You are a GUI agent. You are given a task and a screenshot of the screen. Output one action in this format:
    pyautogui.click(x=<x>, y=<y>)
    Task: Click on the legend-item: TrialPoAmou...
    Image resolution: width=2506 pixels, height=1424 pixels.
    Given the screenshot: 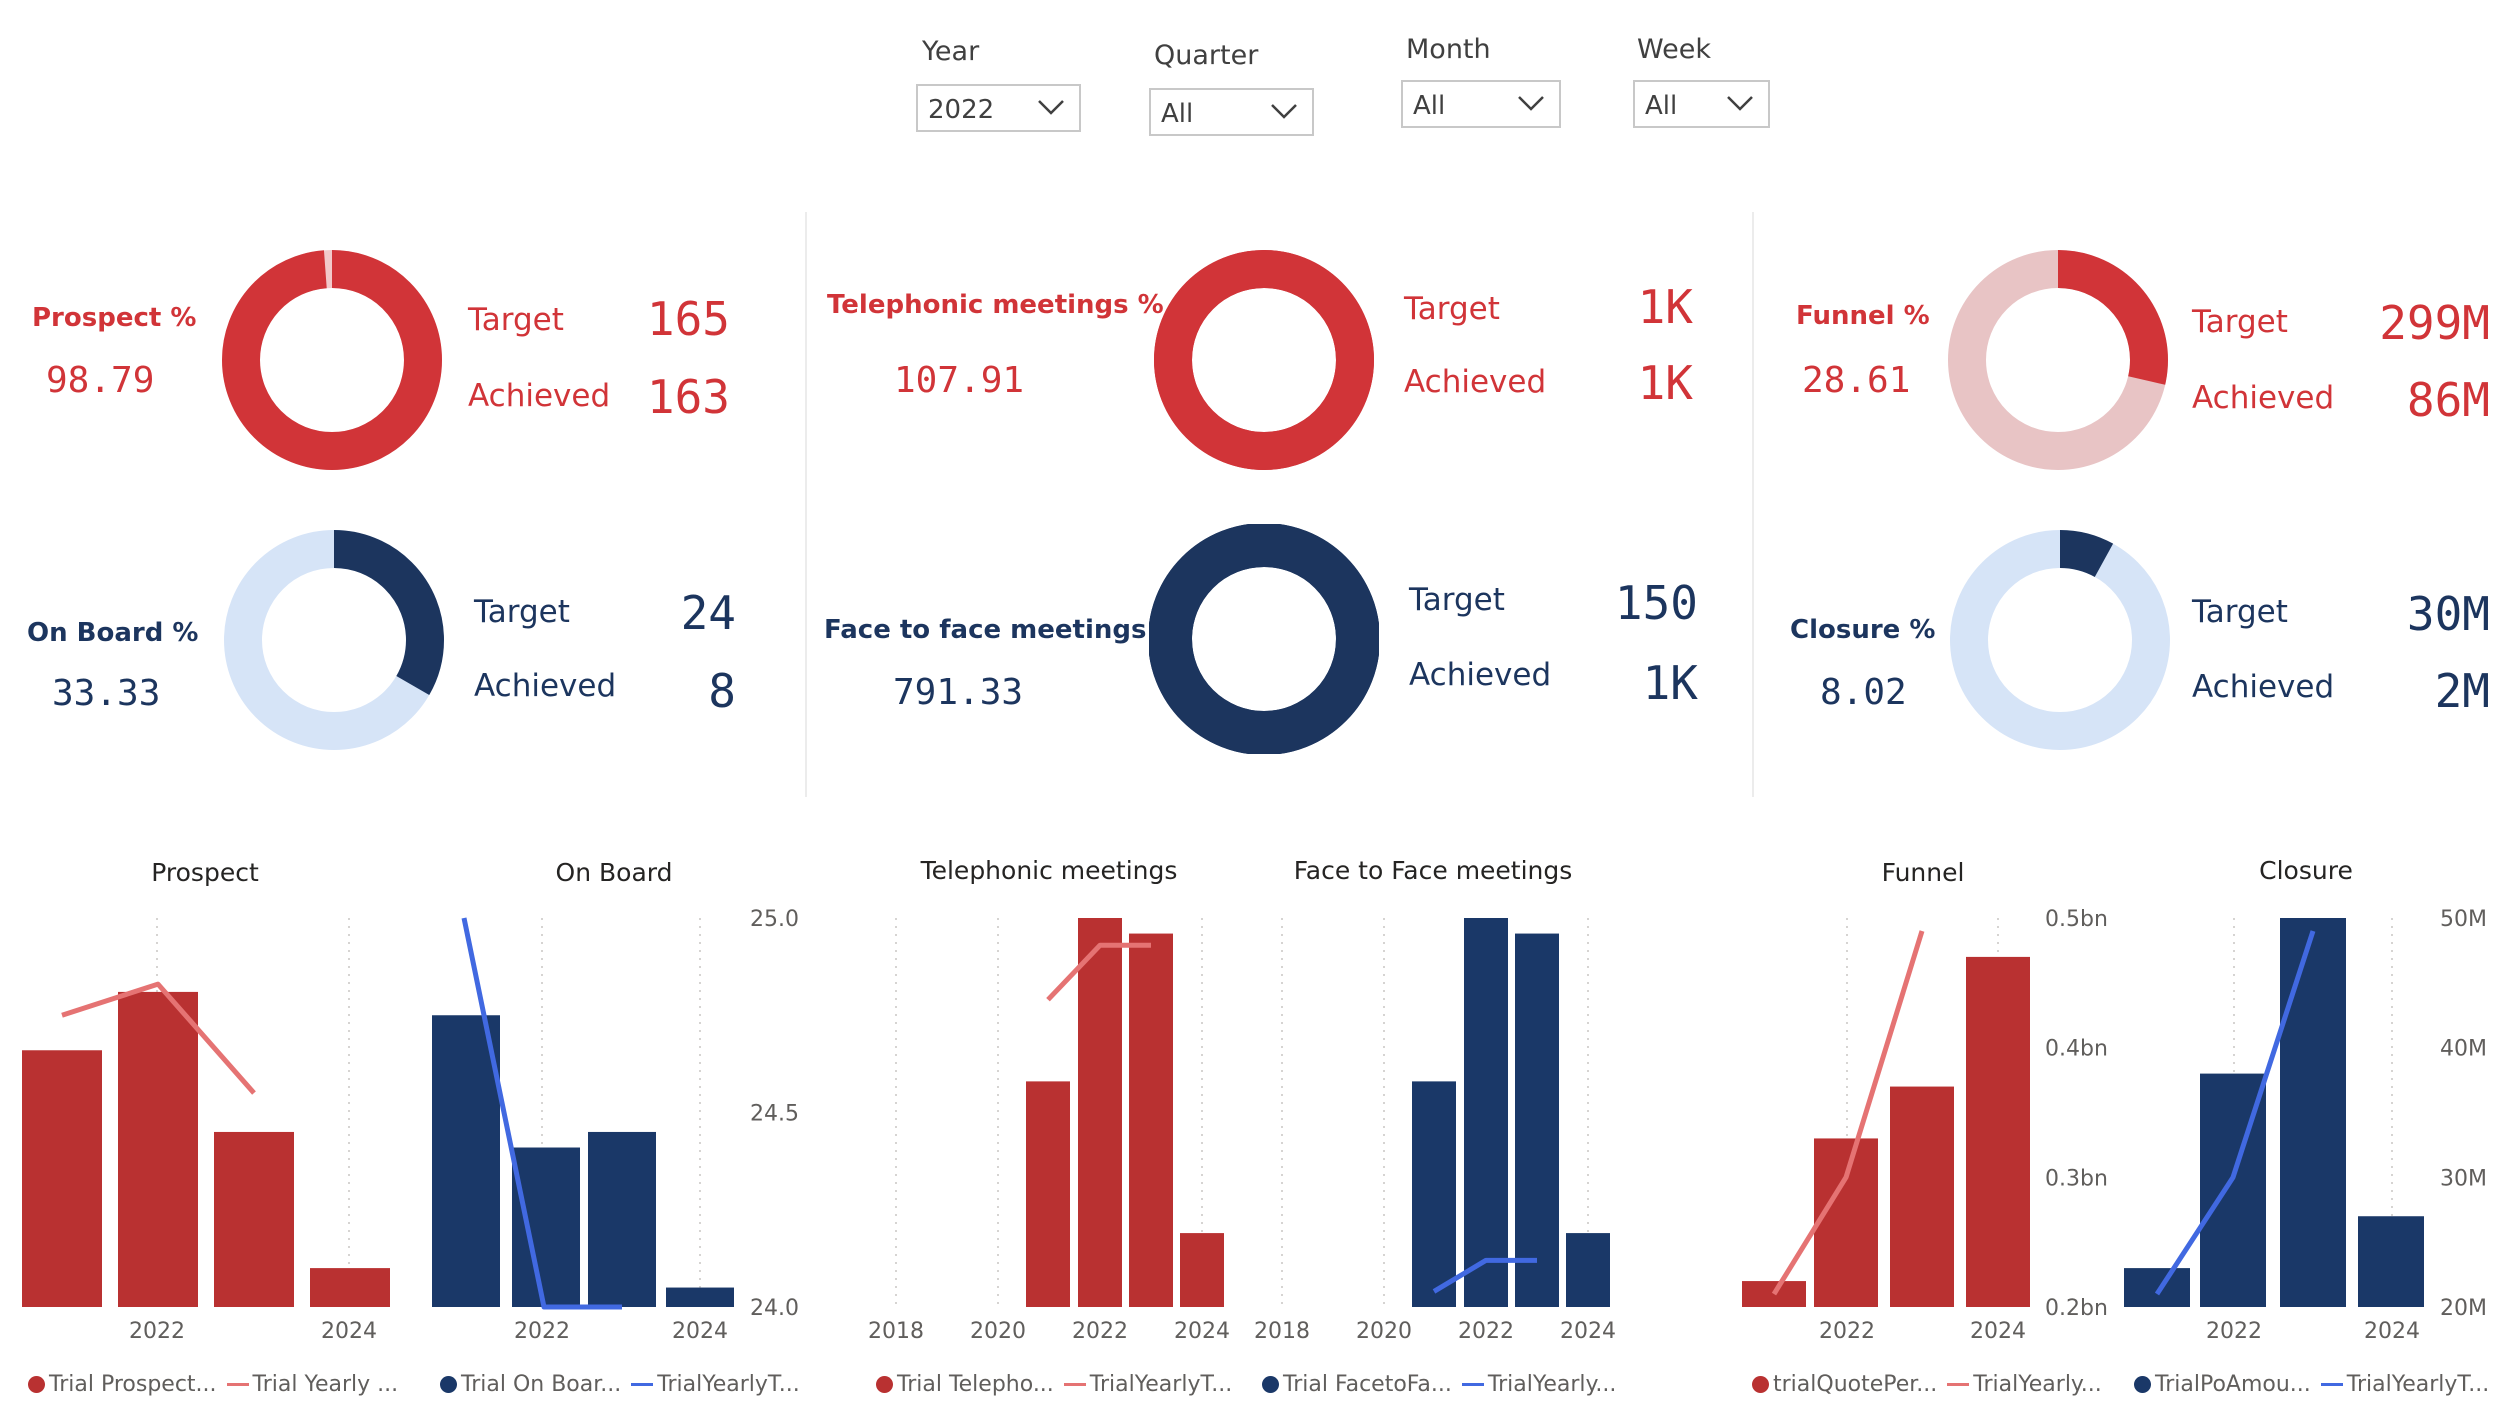 What is the action you would take?
    pyautogui.click(x=2233, y=1384)
    